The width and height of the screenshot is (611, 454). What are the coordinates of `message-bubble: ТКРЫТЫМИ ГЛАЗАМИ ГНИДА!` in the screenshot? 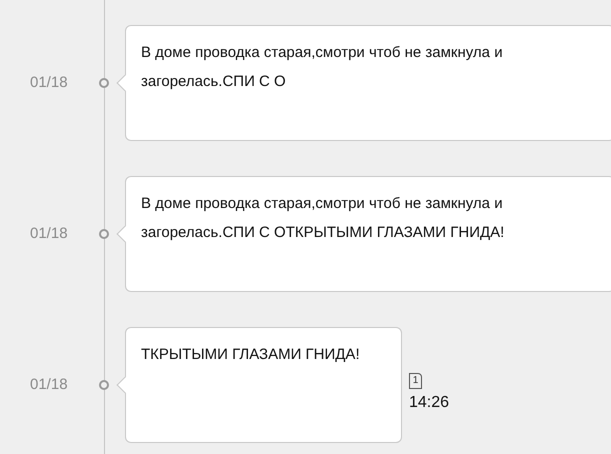 It's located at (263, 385).